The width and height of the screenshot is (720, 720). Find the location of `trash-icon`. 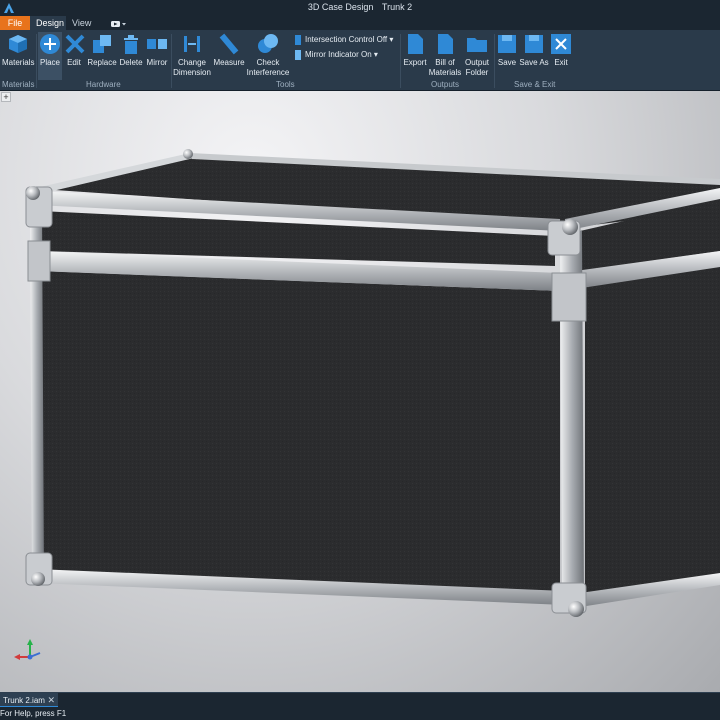

trash-icon is located at coordinates (131, 44).